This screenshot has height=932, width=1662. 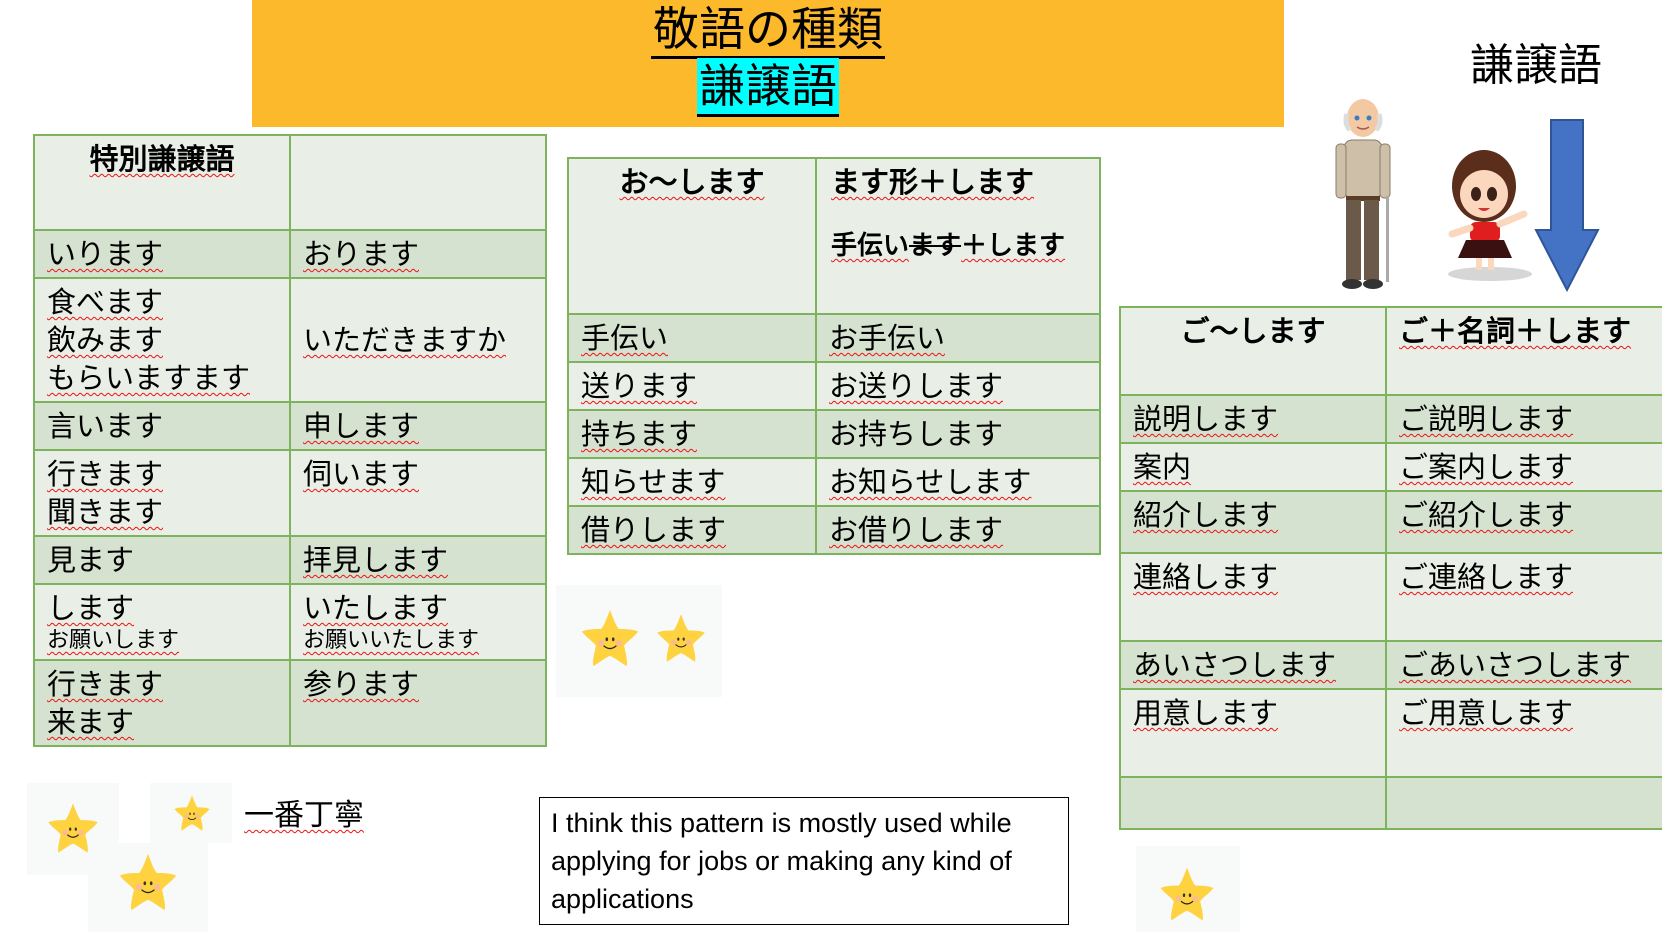 I want to click on header-cell: ます形＋します 手伝います＋します, so click(x=958, y=236).